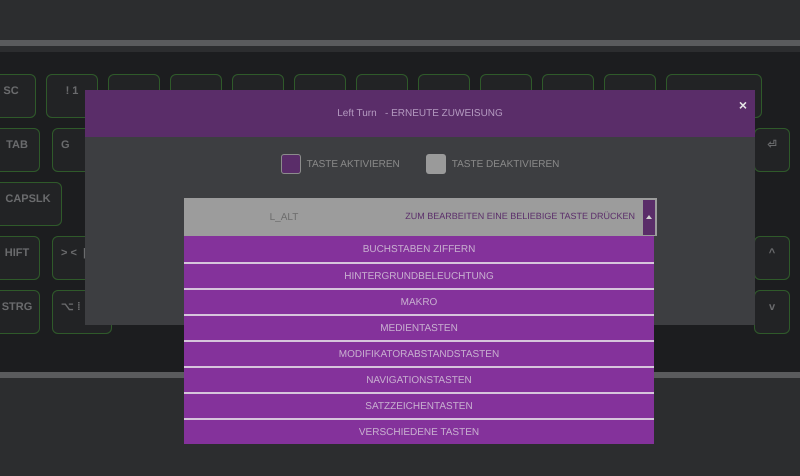 The width and height of the screenshot is (800, 476). Describe the element at coordinates (31, 204) in the screenshot. I see `keyboard-key: CAPSLK` at that location.